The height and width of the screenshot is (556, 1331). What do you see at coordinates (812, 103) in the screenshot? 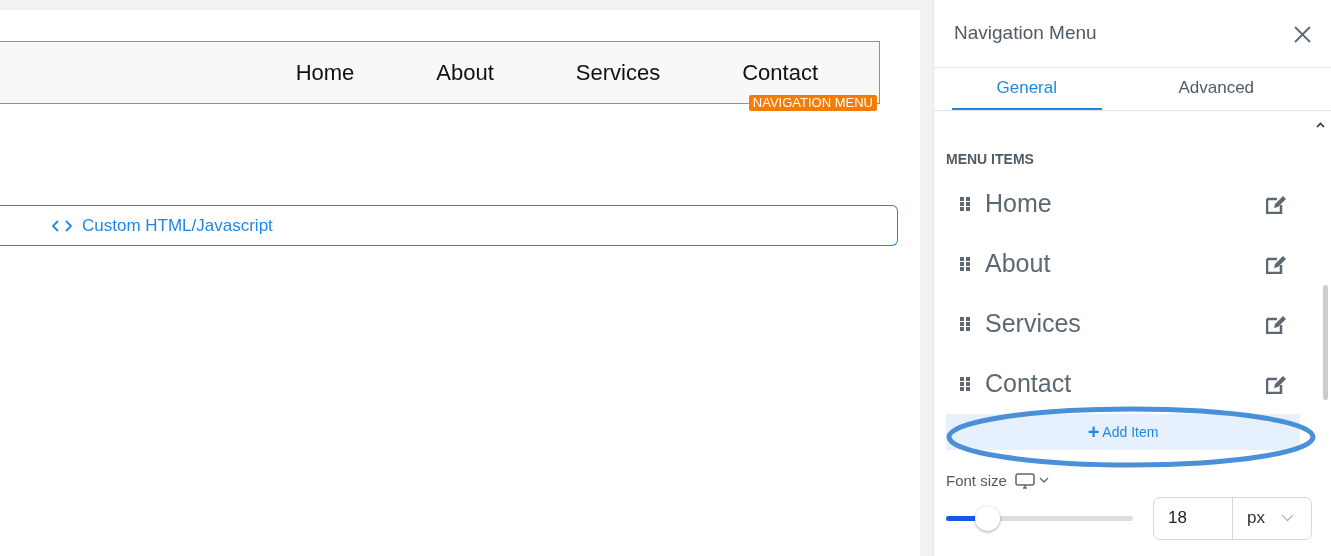
I see `element-label: NAVIGATION MENU` at bounding box center [812, 103].